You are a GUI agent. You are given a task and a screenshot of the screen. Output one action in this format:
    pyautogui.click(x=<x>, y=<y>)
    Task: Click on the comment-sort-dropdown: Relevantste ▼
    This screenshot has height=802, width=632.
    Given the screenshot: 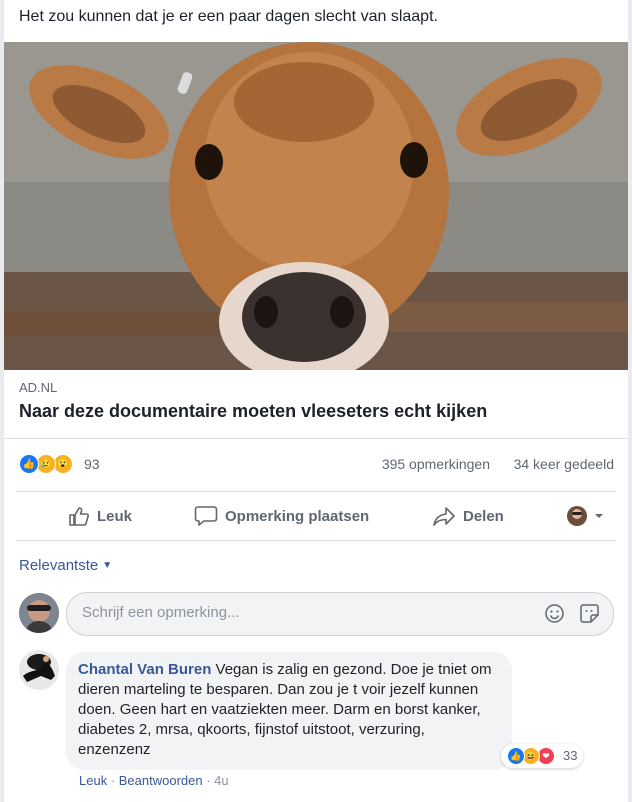 What is the action you would take?
    pyautogui.click(x=65, y=565)
    